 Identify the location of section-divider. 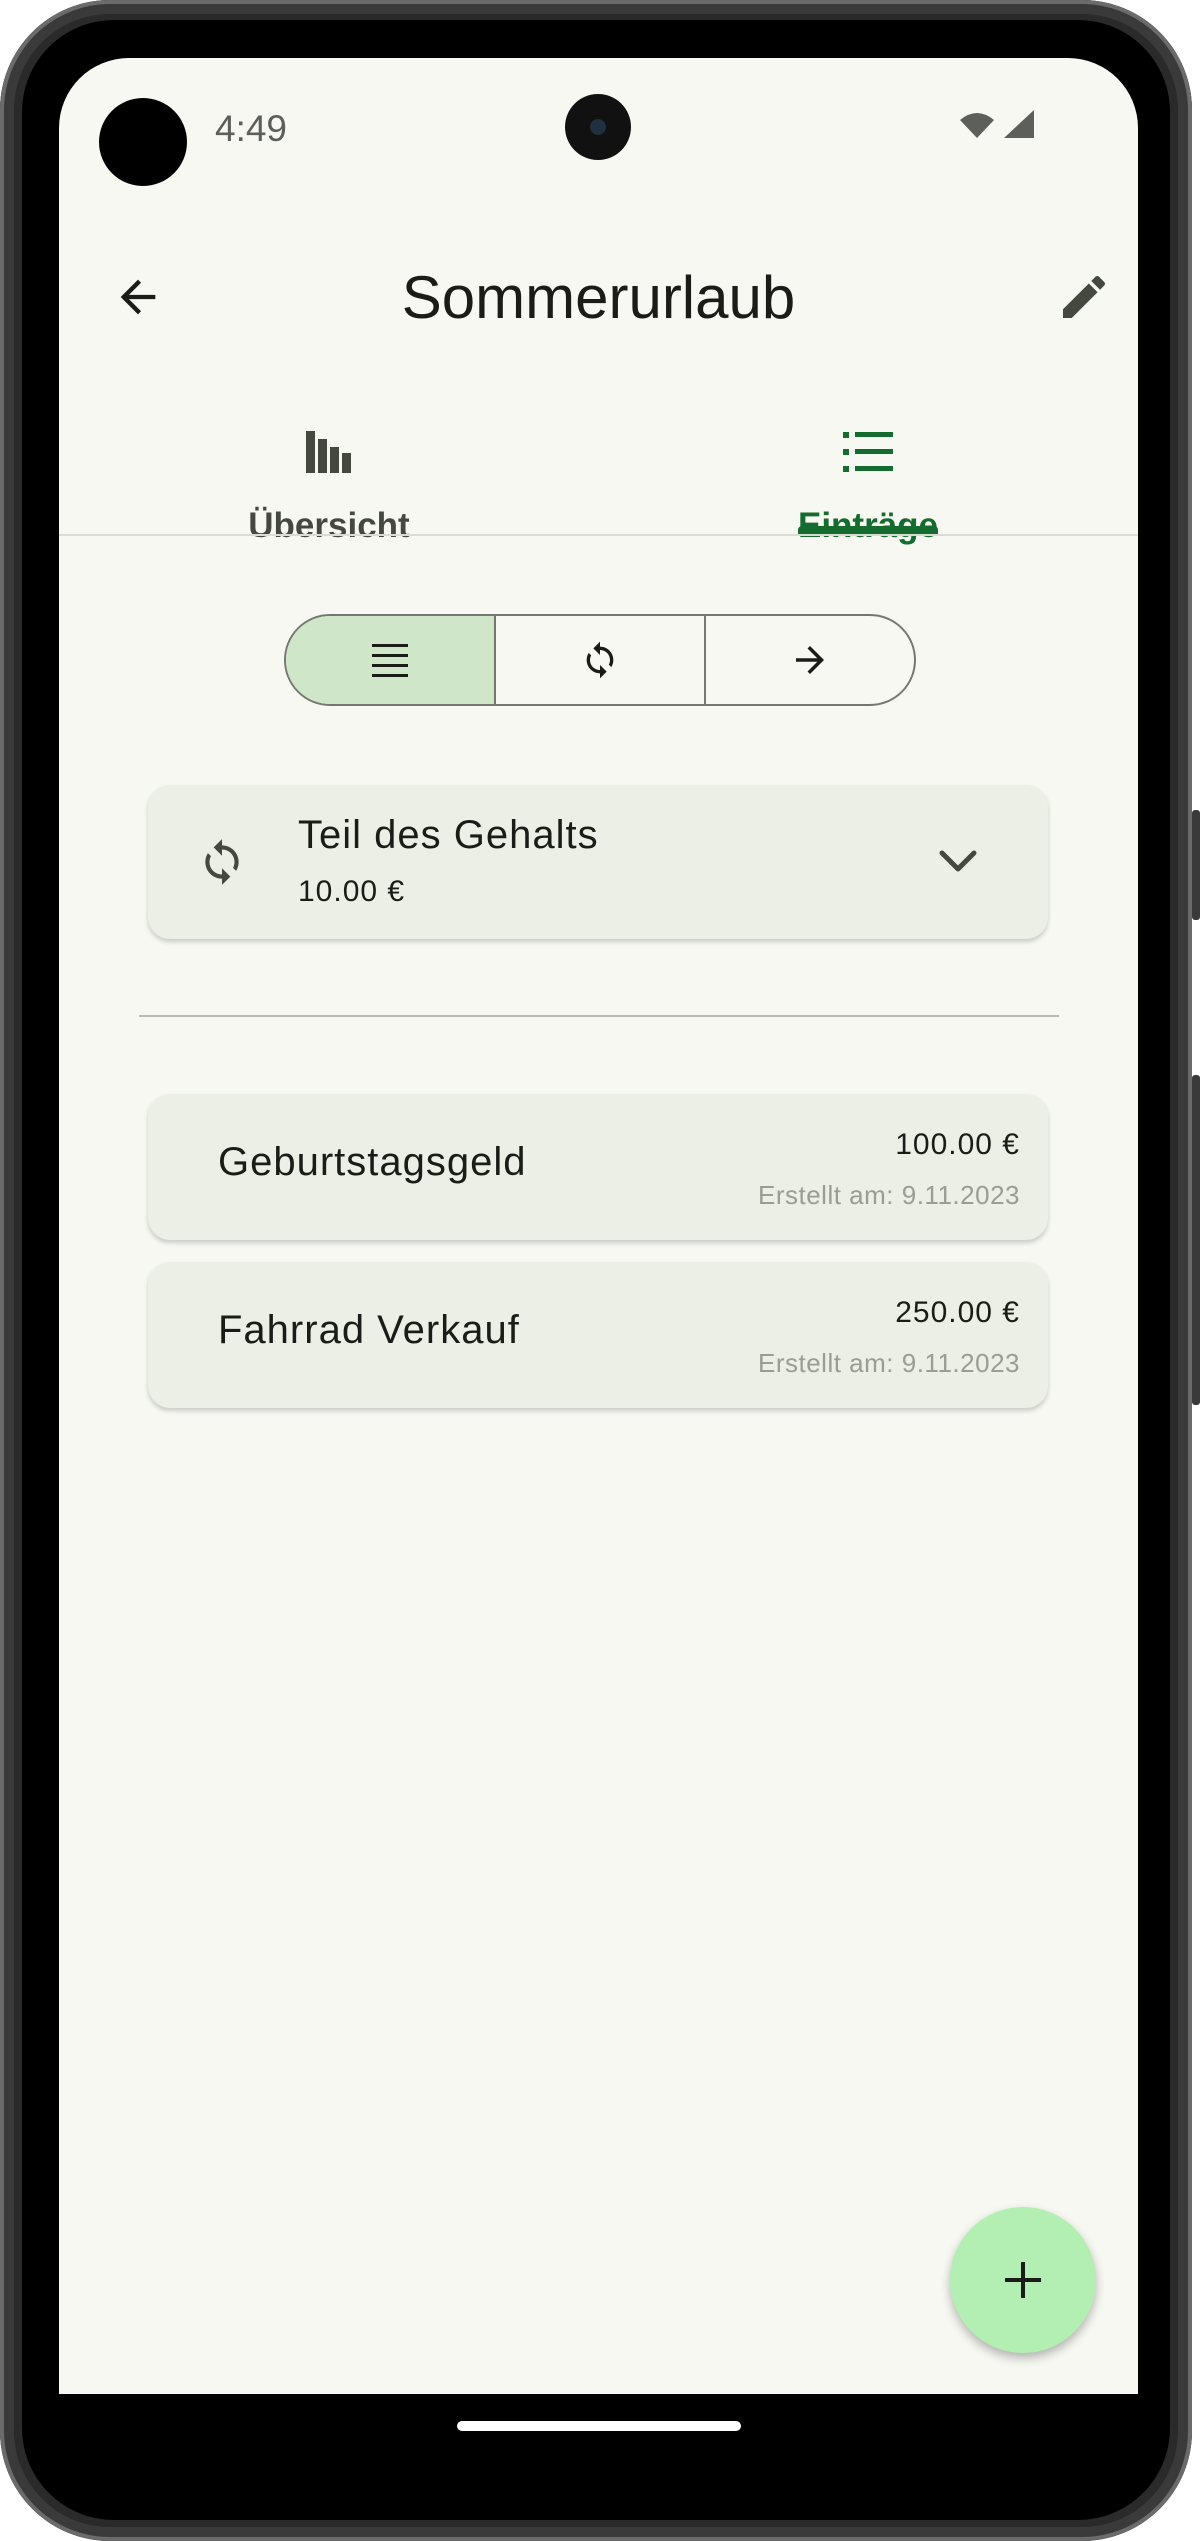
(599, 1016).